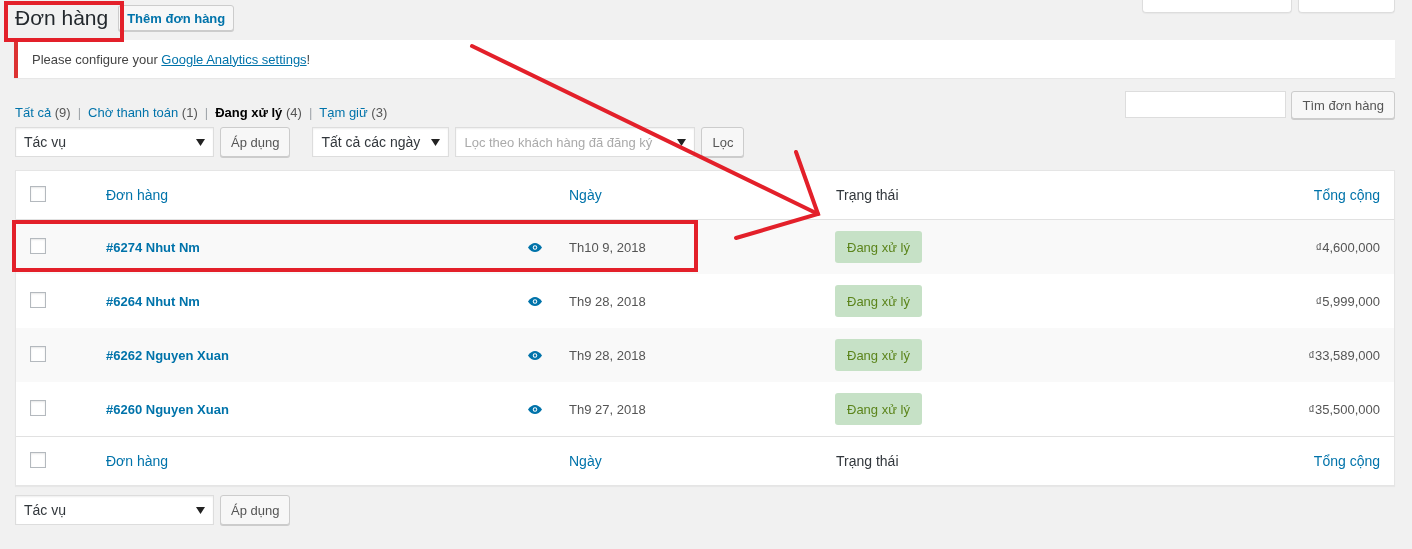 The height and width of the screenshot is (549, 1412). Describe the element at coordinates (62, 112) in the screenshot. I see `view-count: (9)` at that location.